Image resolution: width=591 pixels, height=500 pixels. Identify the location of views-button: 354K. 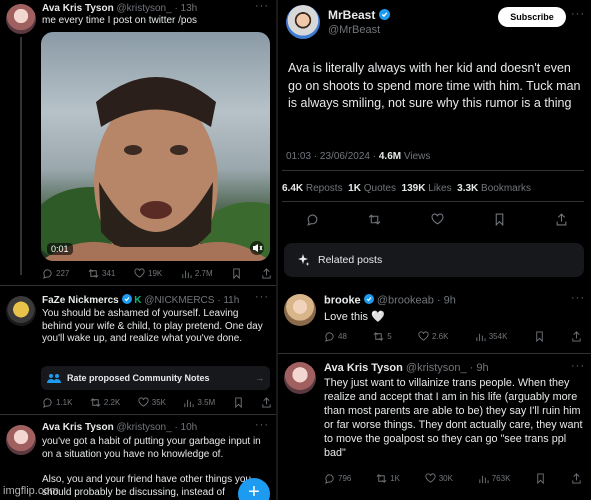
(491, 336).